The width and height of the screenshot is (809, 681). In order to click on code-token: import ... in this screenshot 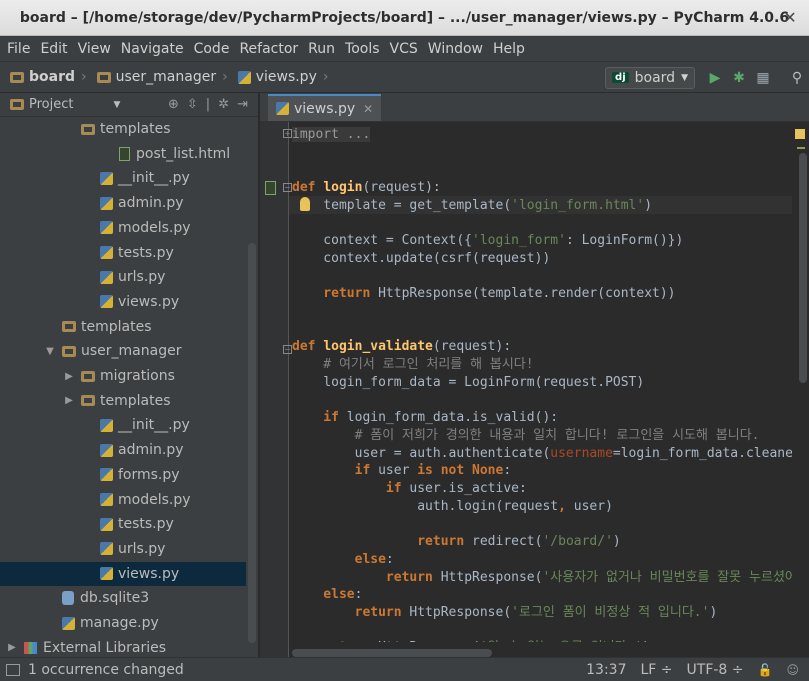, I will do `click(331, 134)`.